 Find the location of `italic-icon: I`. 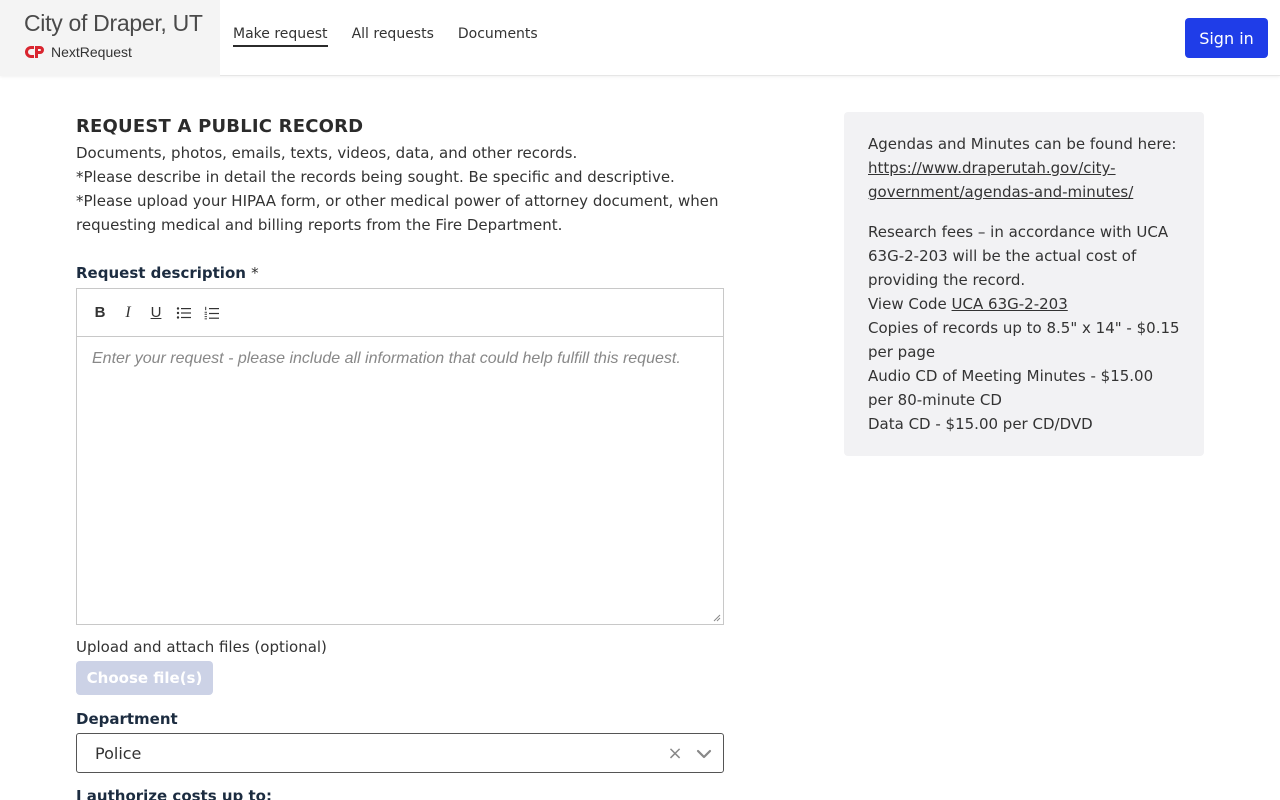

italic-icon: I is located at coordinates (128, 312).